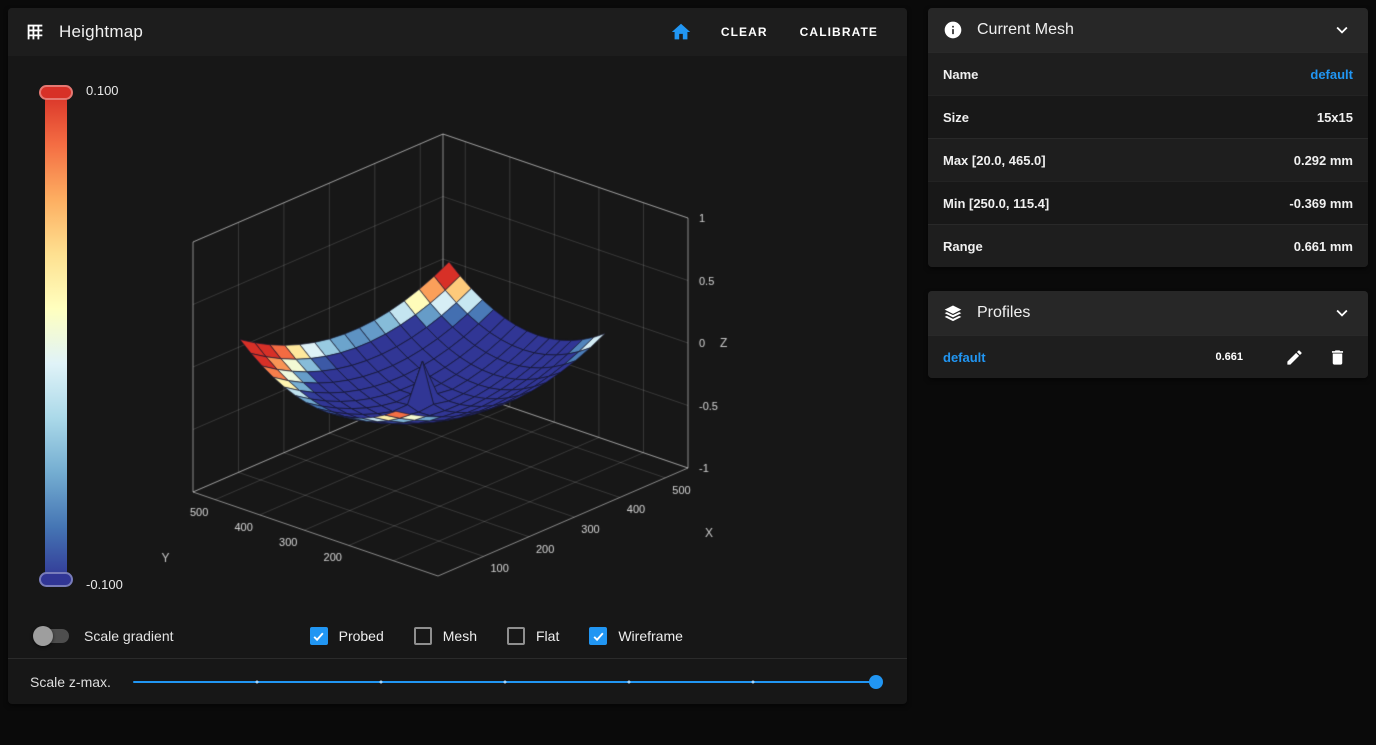 The height and width of the screenshot is (745, 1376). What do you see at coordinates (1148, 356) in the screenshot?
I see `profile-list-item: default 0.661` at bounding box center [1148, 356].